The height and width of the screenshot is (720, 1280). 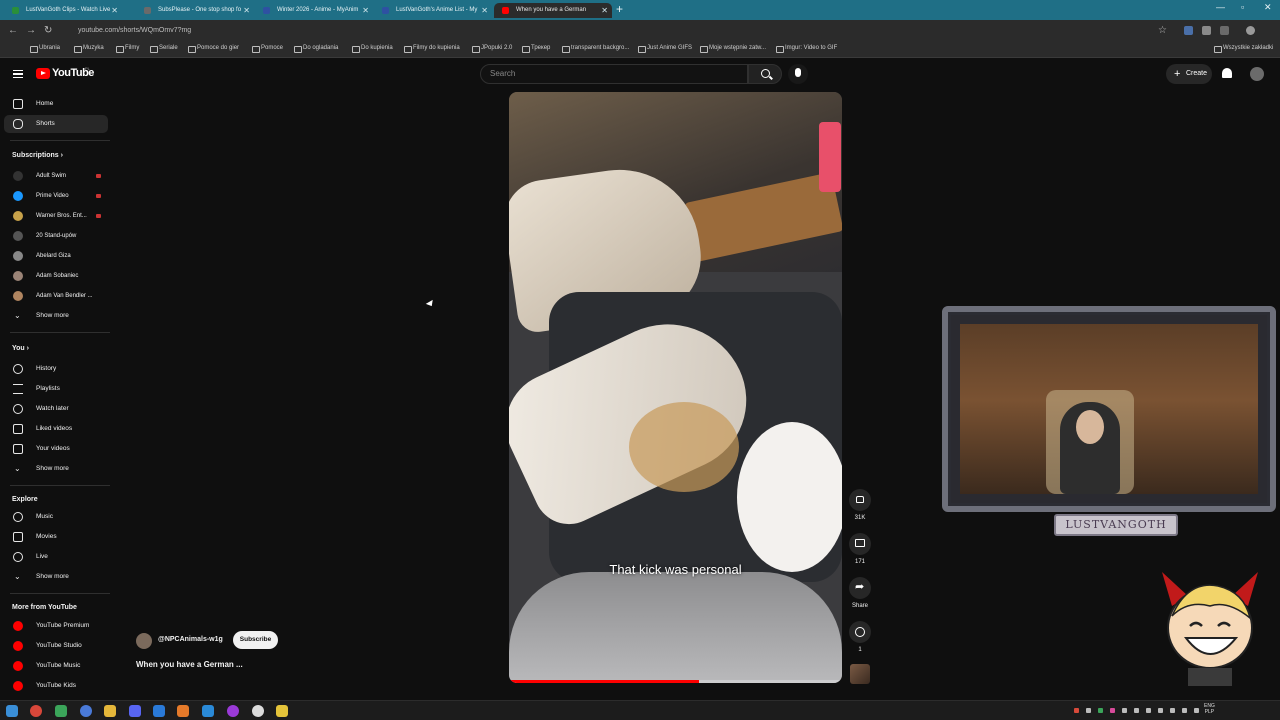 I want to click on sidebar-item-shorts: Shorts, so click(x=56, y=124).